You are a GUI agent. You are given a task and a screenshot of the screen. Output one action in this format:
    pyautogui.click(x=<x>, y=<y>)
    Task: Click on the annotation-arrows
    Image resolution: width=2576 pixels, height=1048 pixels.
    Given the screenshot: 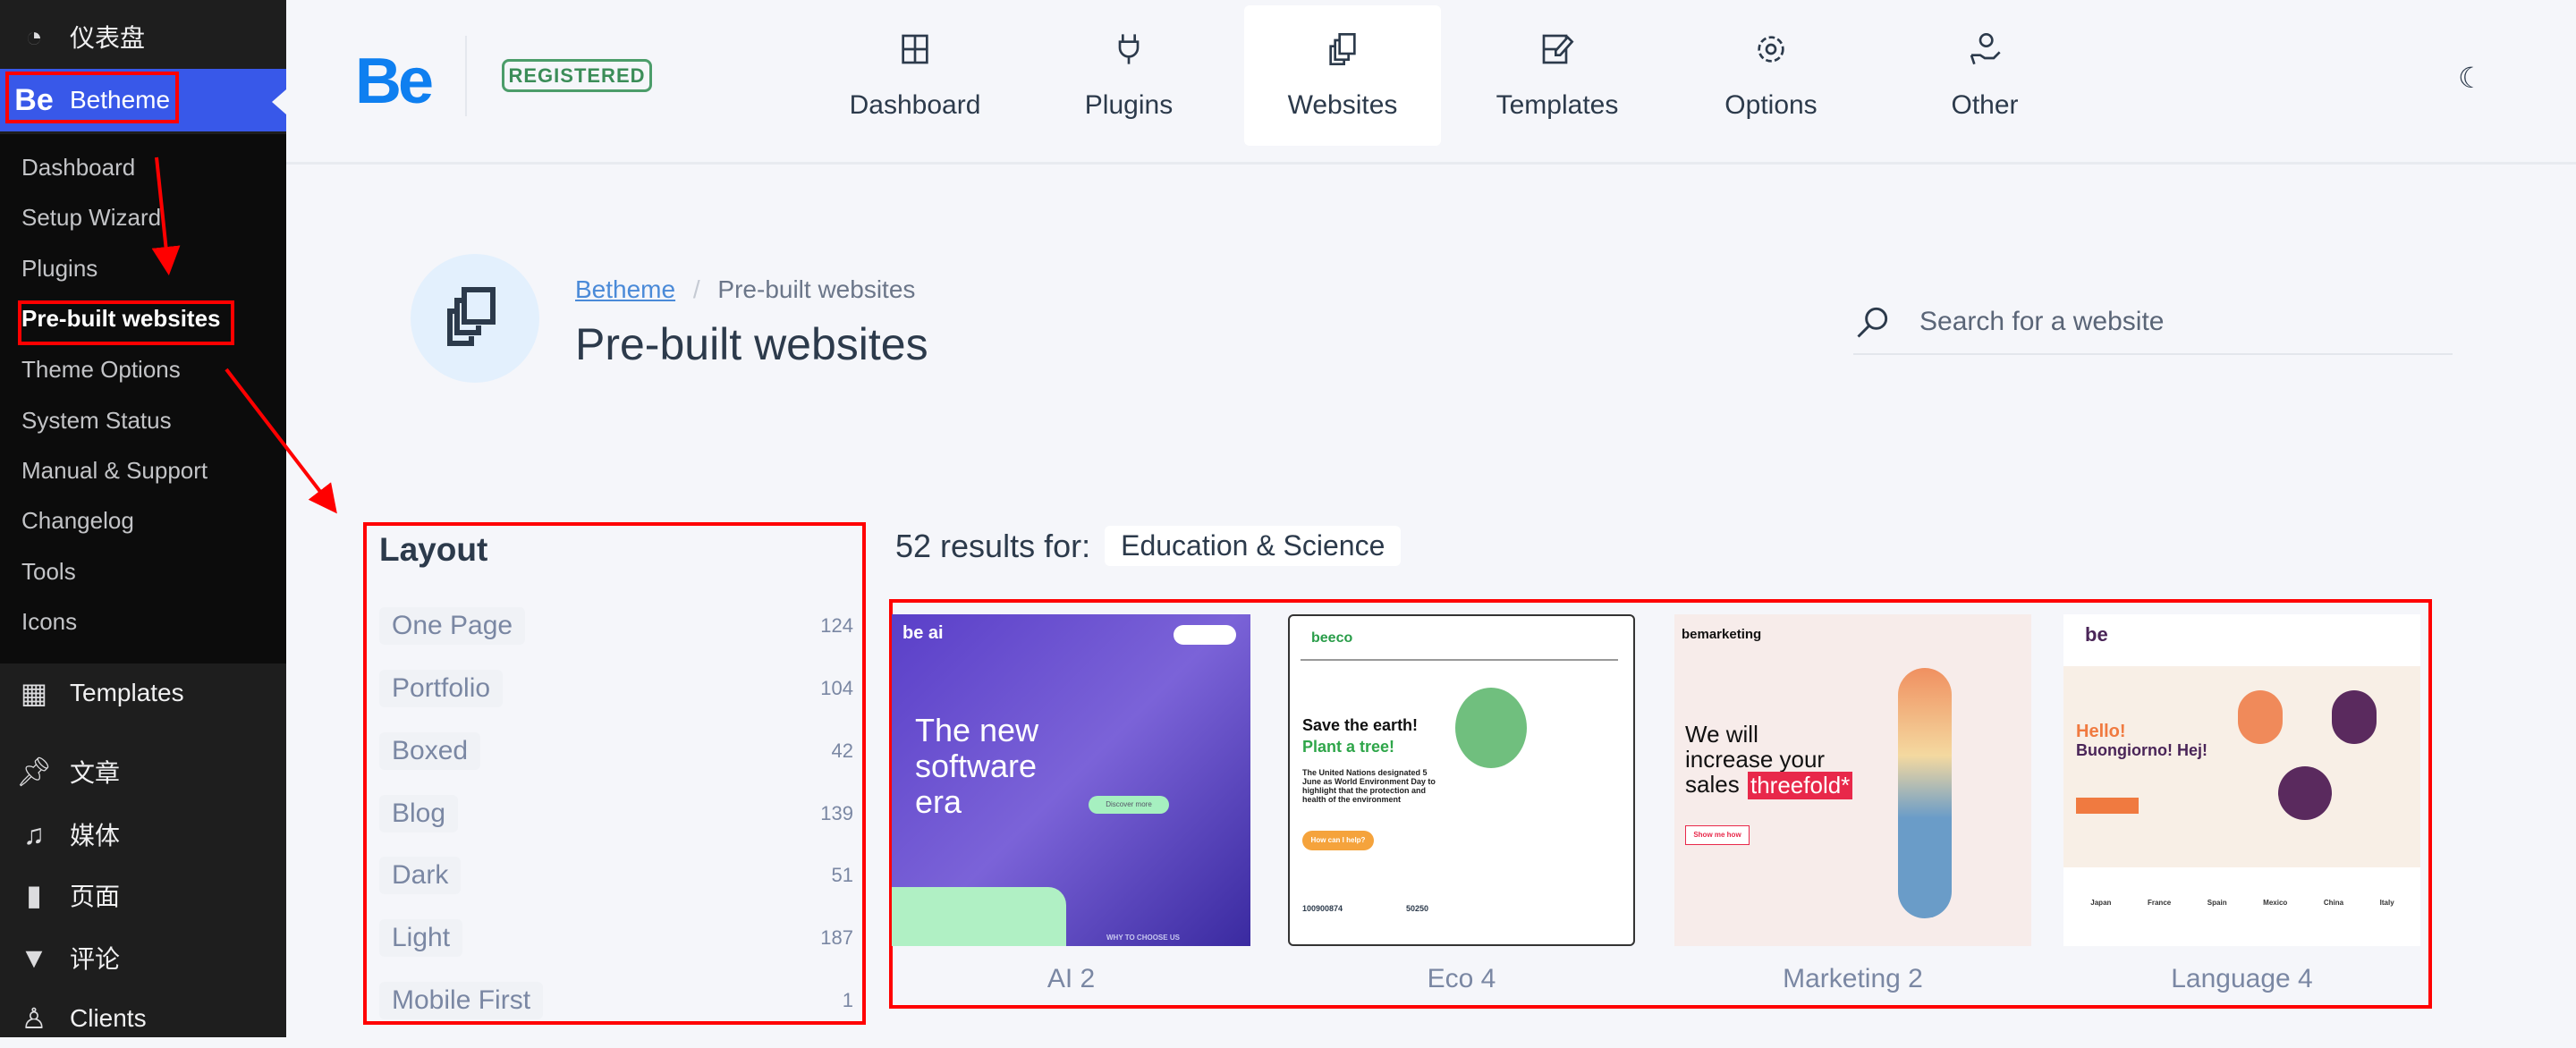 What is the action you would take?
    pyautogui.click(x=244, y=335)
    